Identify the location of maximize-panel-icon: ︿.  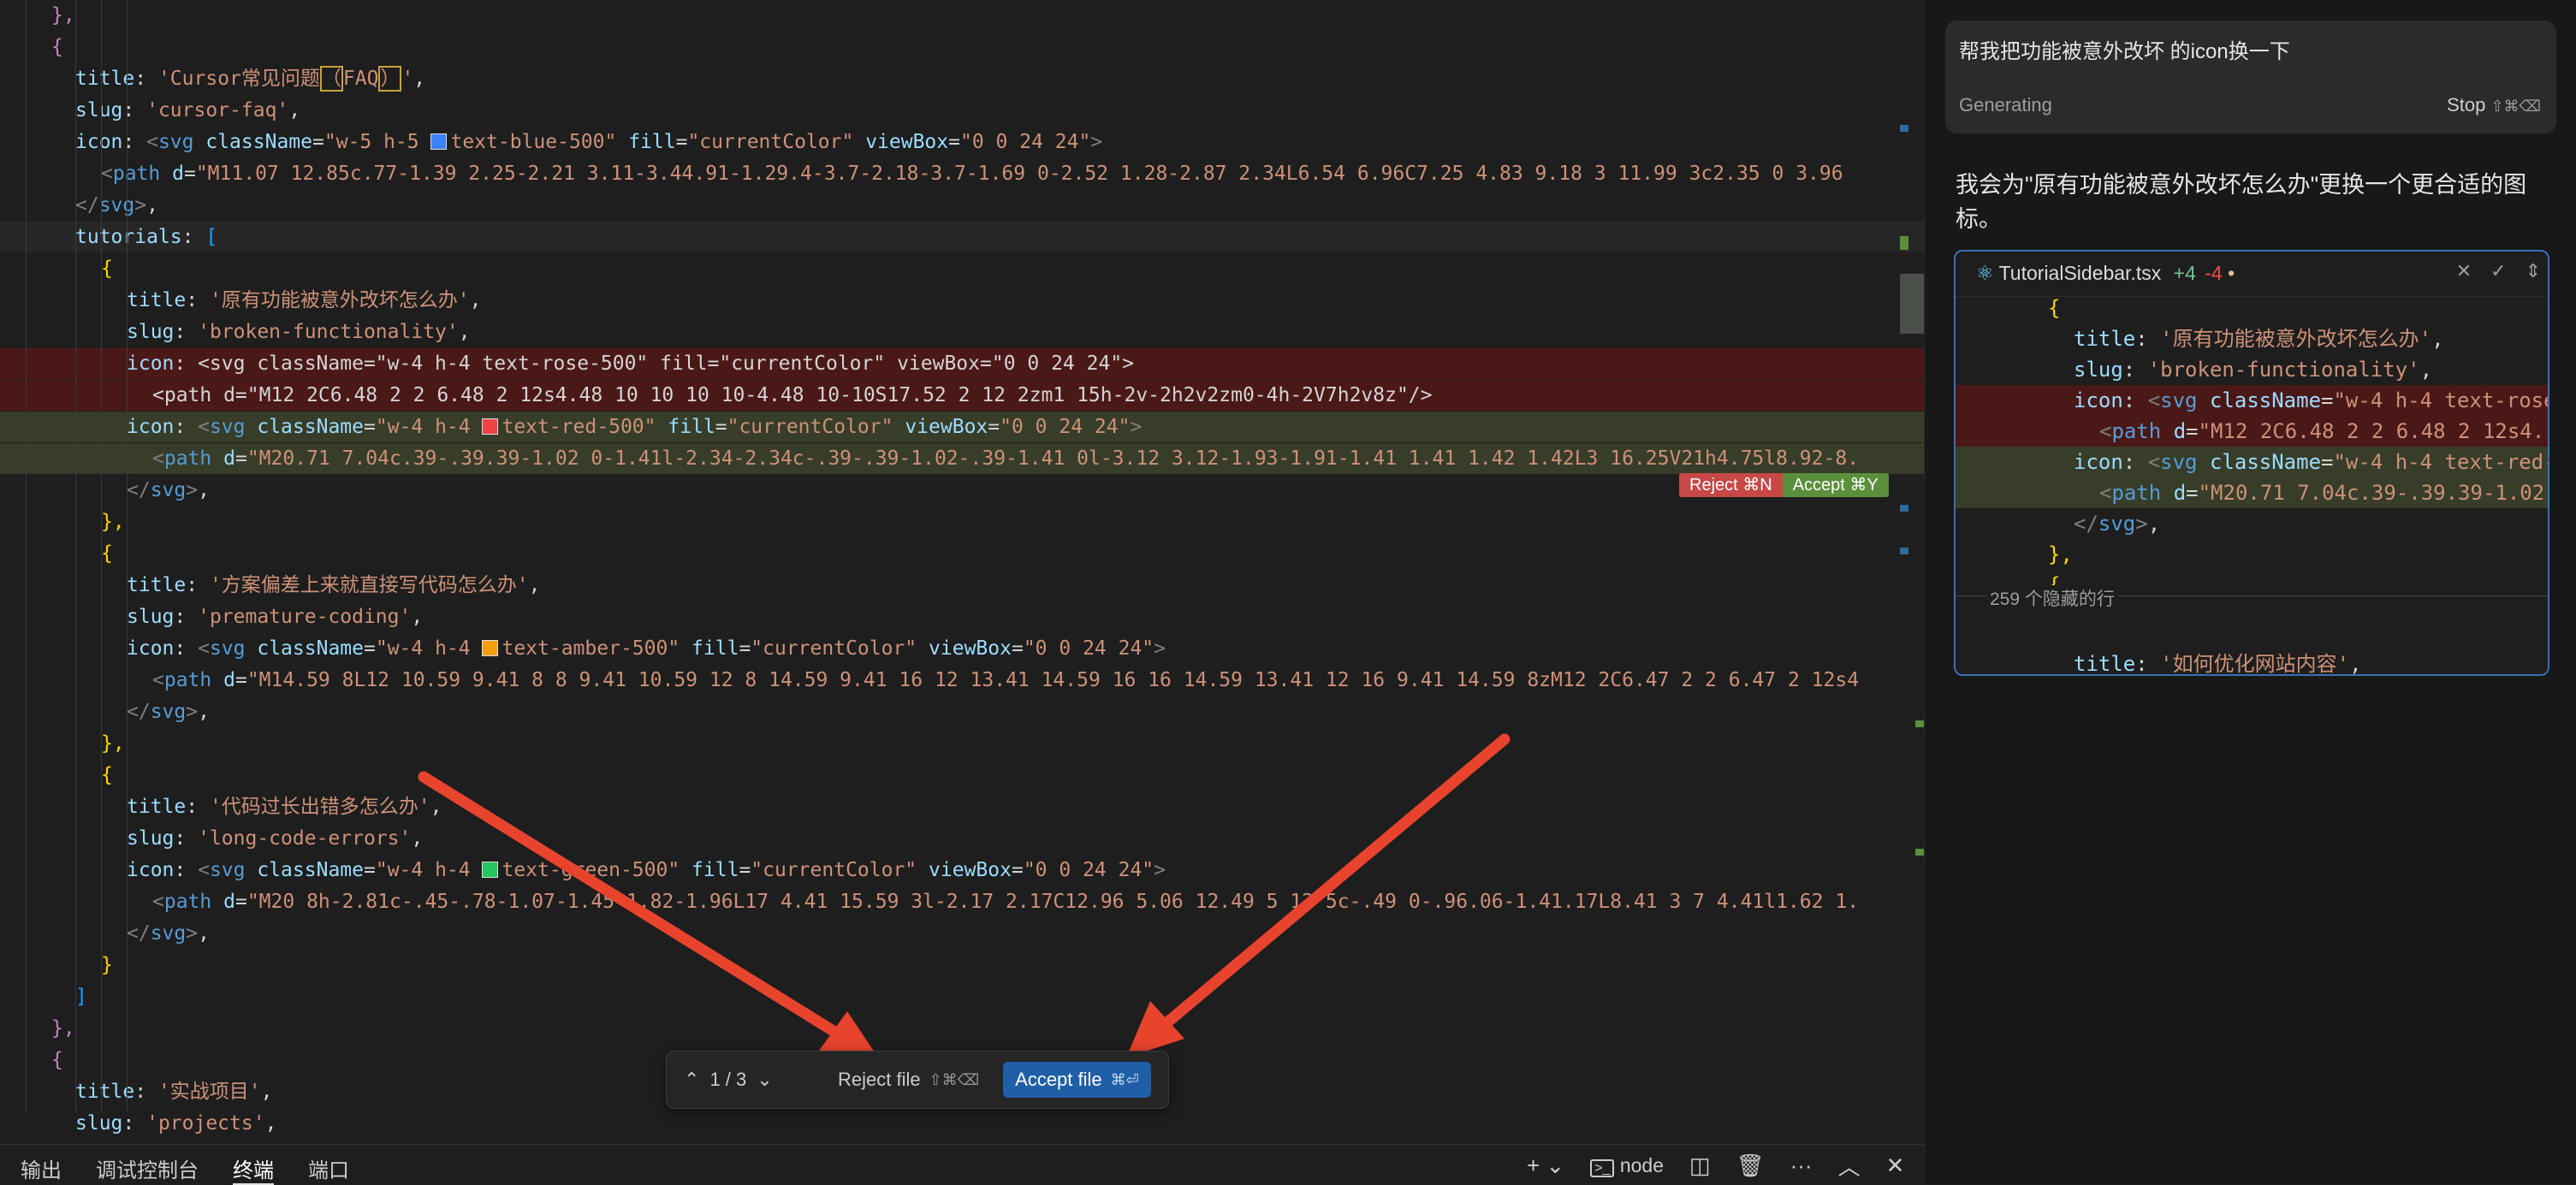
(1849, 1166).